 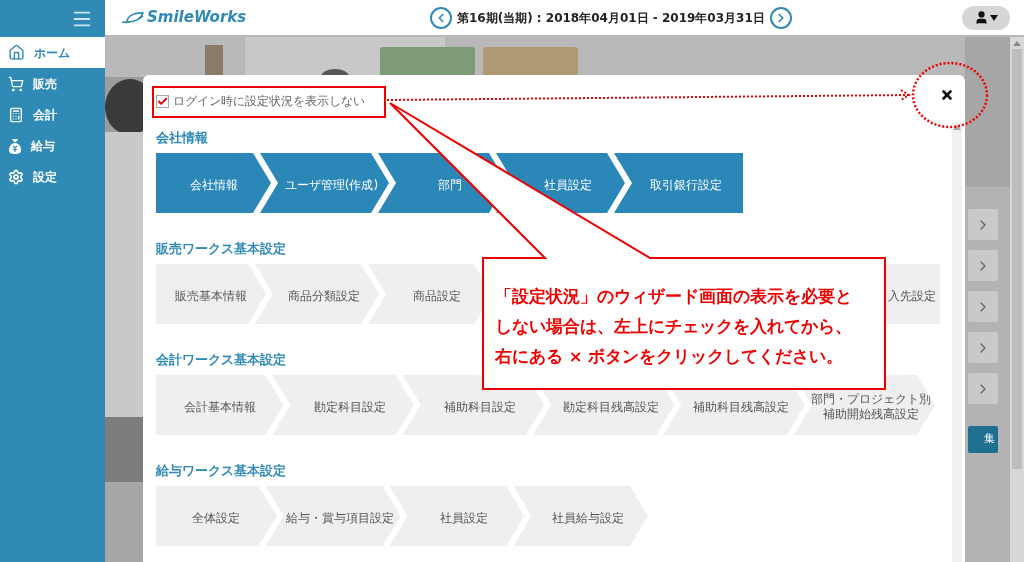 What do you see at coordinates (441, 17) in the screenshot?
I see `previous-period-button` at bounding box center [441, 17].